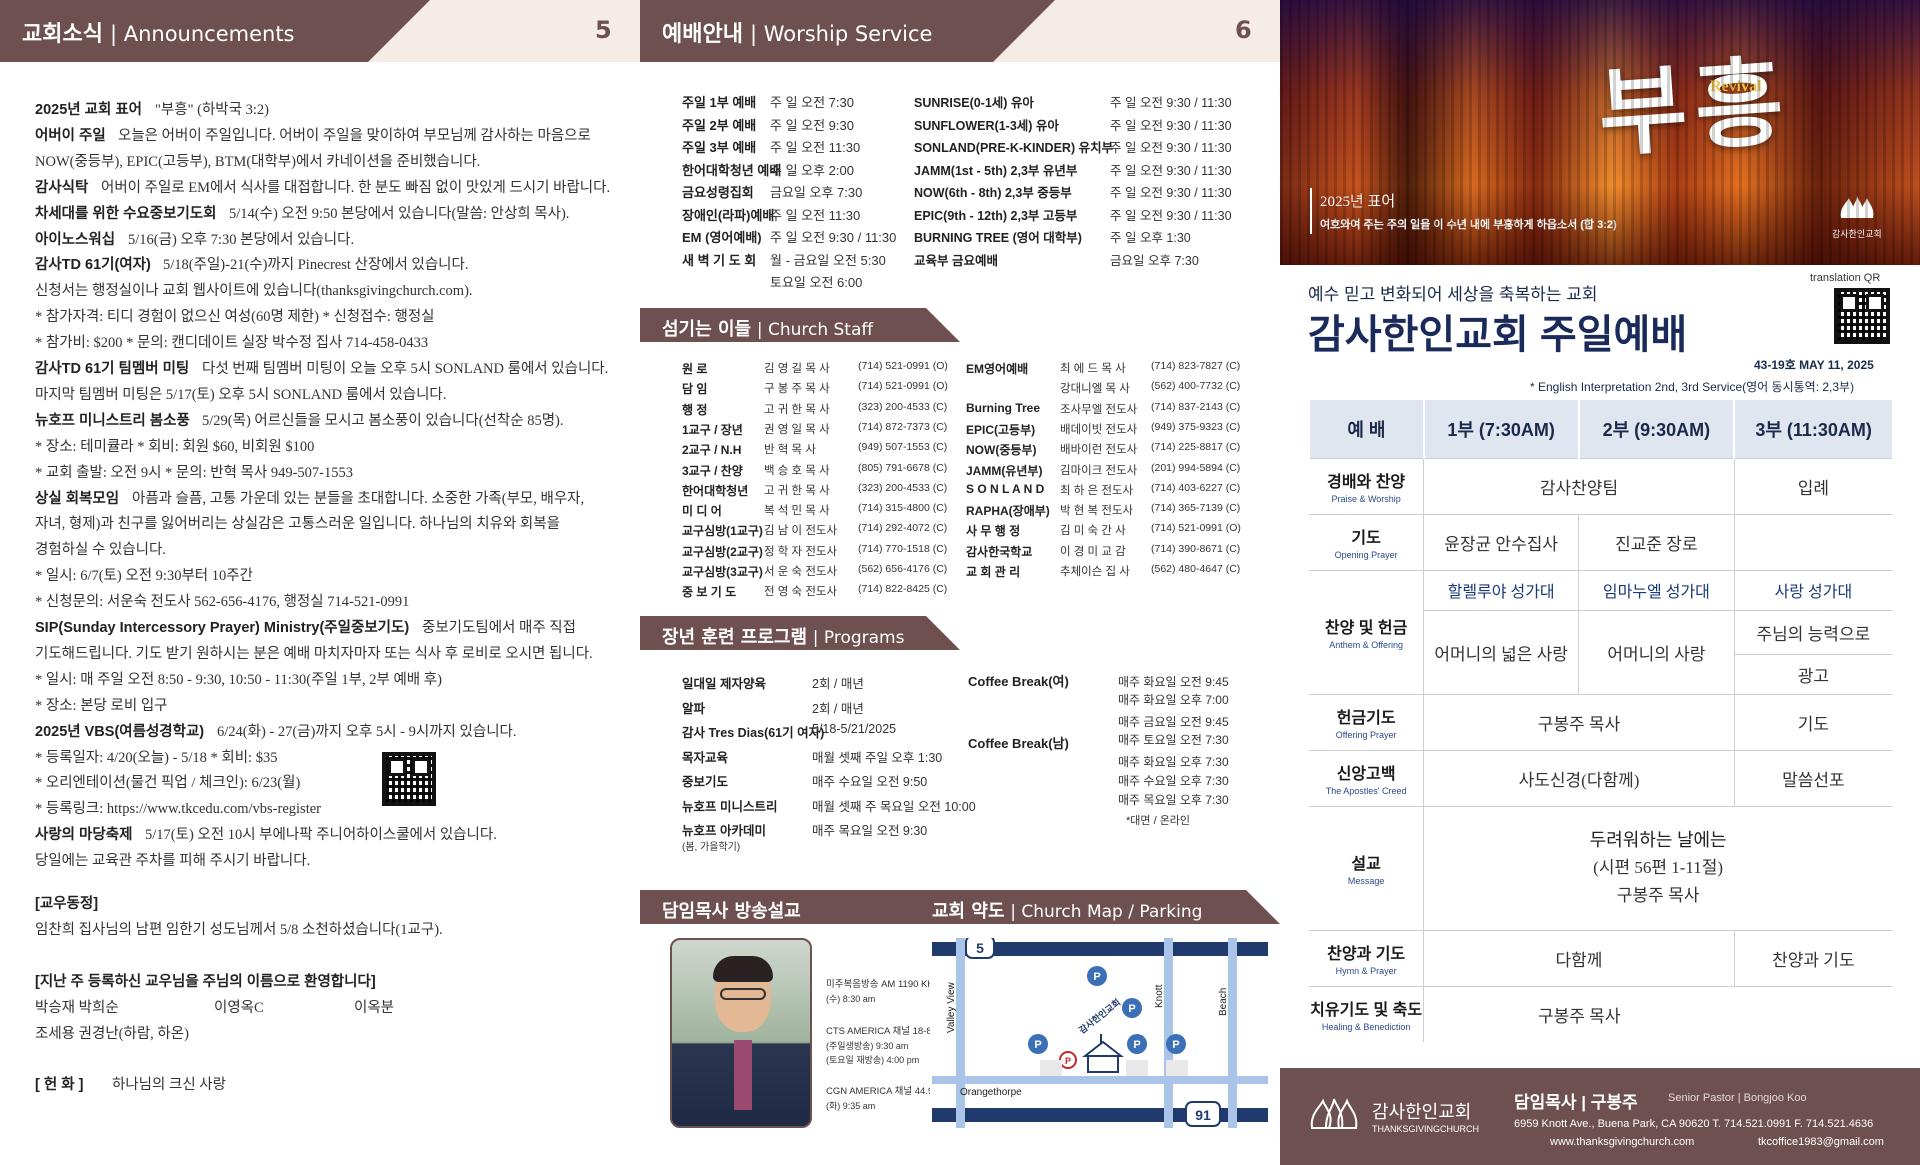 This screenshot has width=1920, height=1165. I want to click on qr-label: translation QR, so click(1845, 278).